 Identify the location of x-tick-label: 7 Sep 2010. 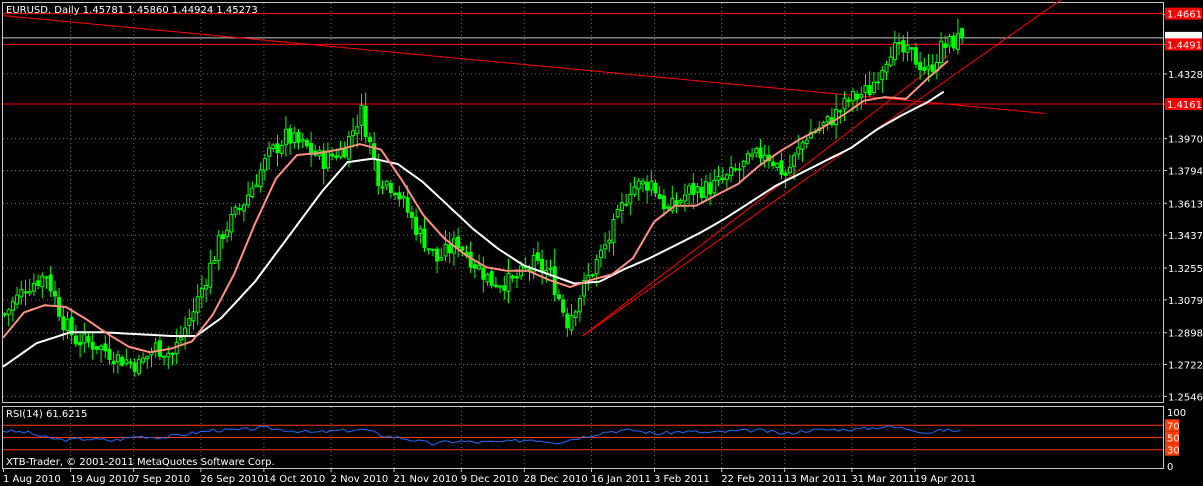
(161, 479).